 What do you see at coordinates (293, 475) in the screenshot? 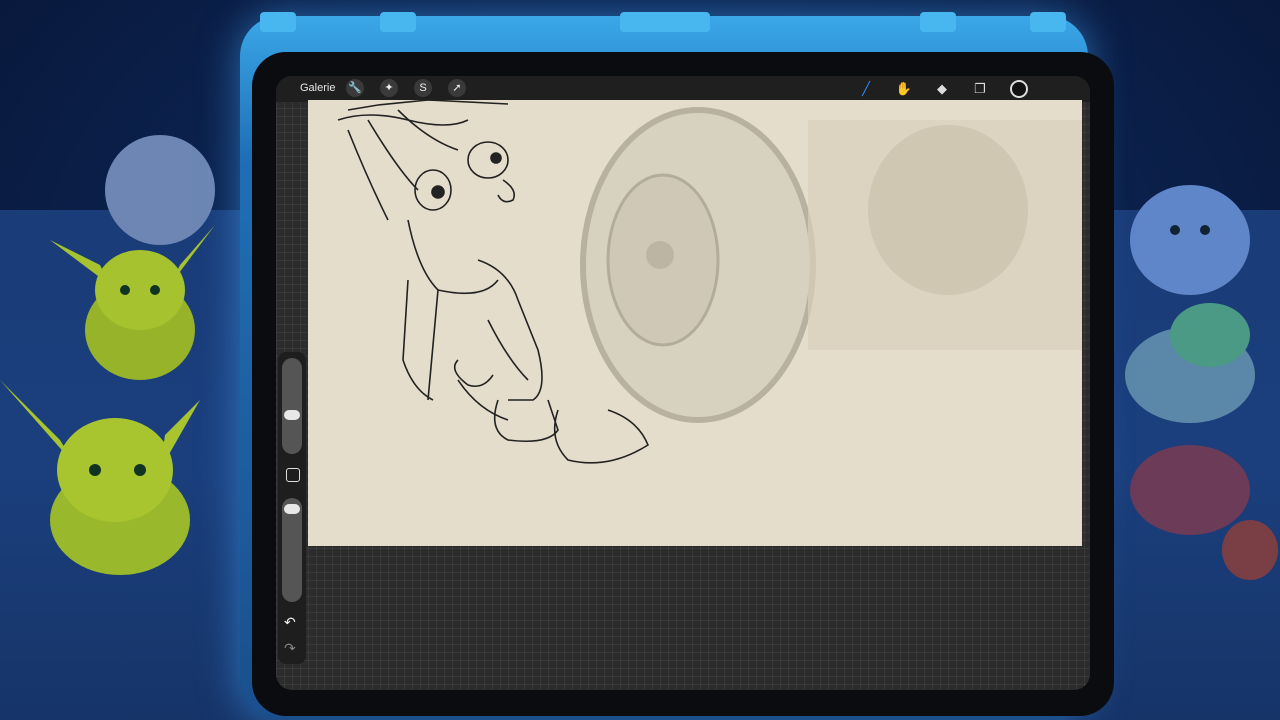
I see `modify-square-button` at bounding box center [293, 475].